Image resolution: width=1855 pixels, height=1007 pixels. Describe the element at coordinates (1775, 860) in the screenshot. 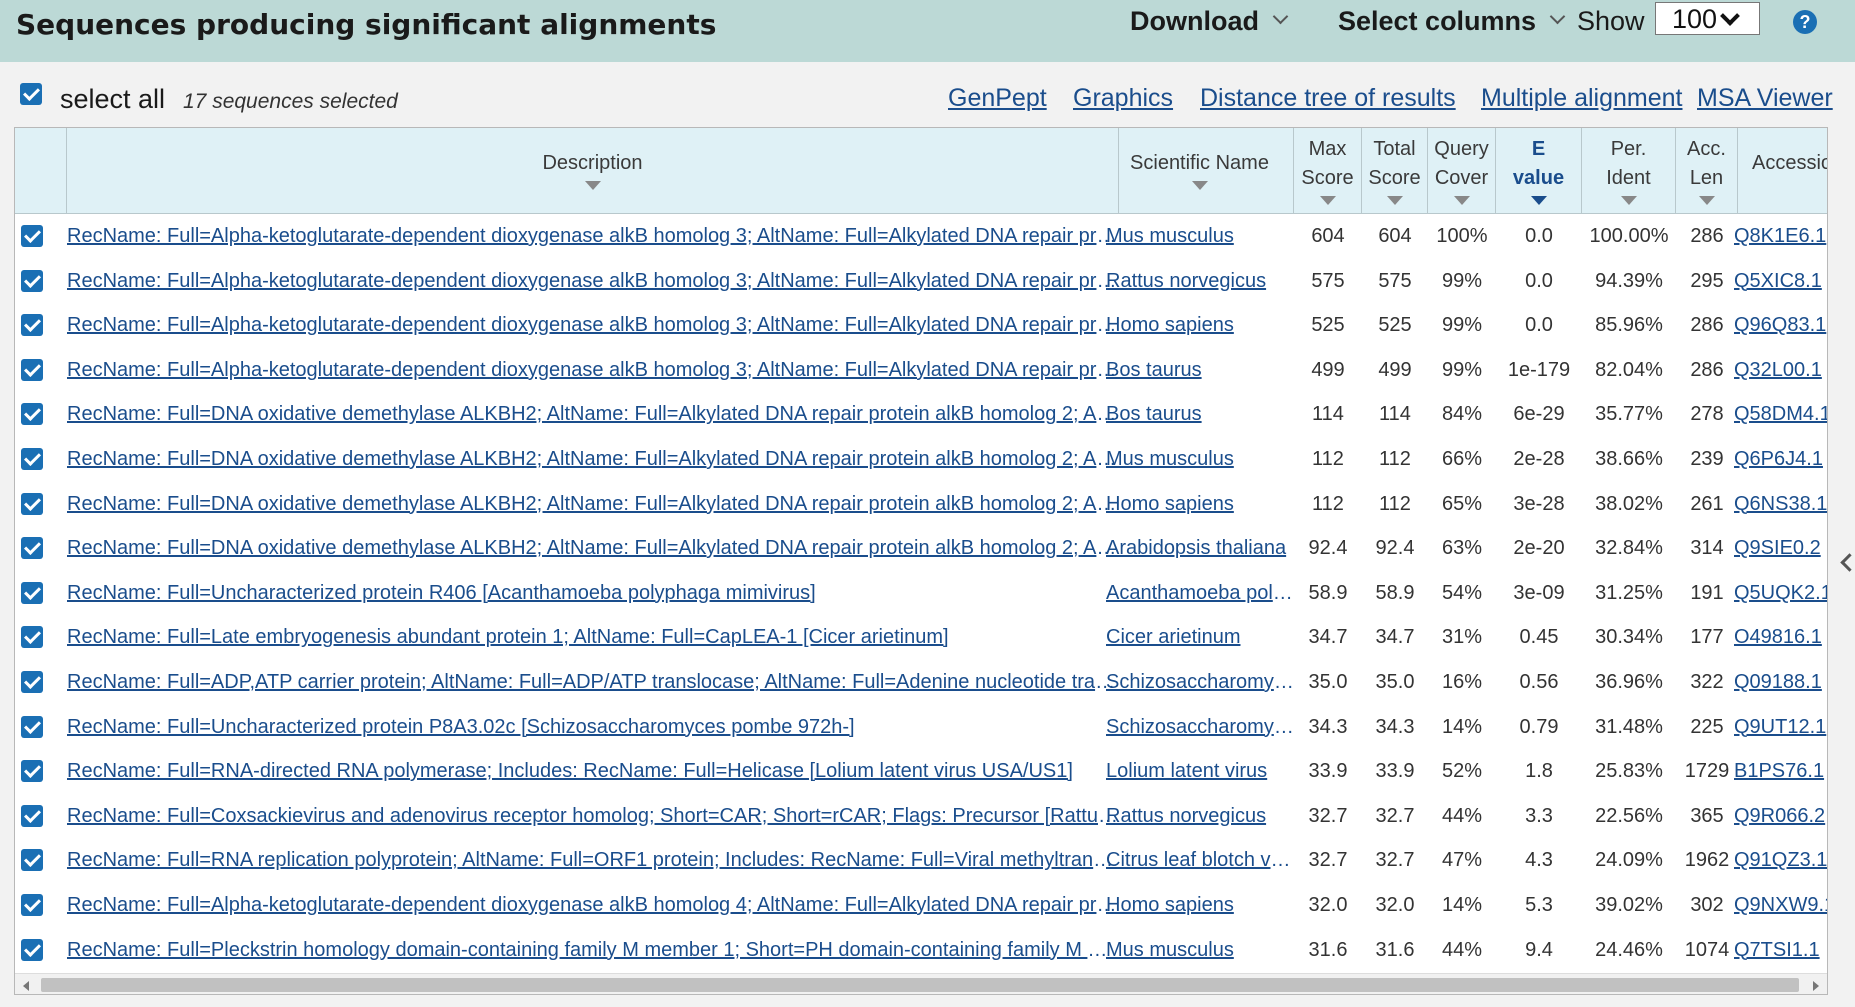

I see `accession-link: Q91QZ3.1` at that location.